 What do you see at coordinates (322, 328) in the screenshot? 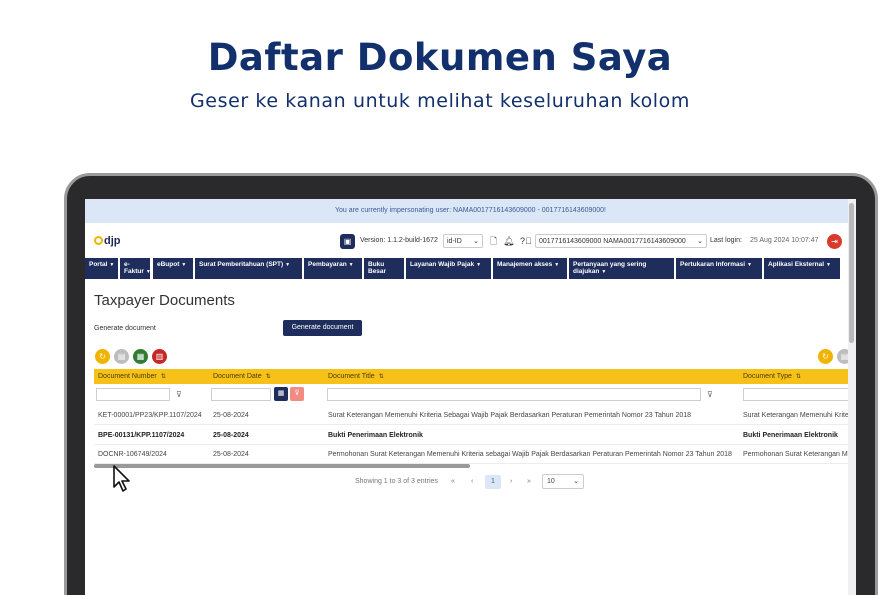
I see `generate-document-button: Generate document` at bounding box center [322, 328].